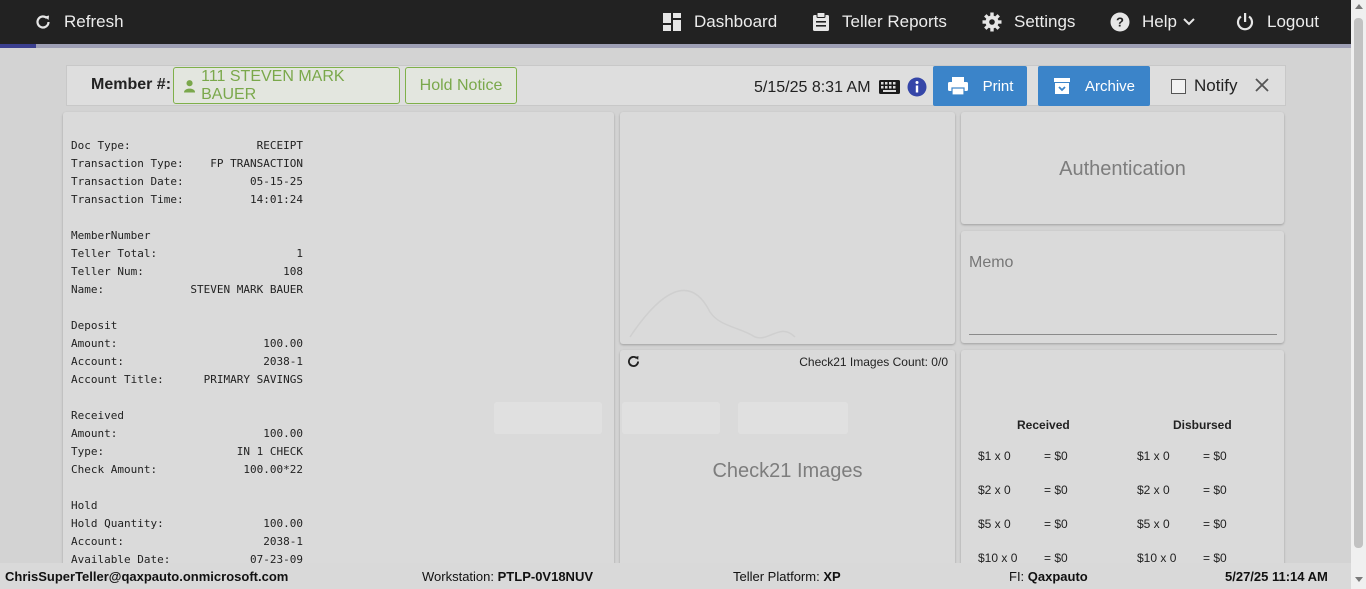 Image resolution: width=1366 pixels, height=589 pixels. Describe the element at coordinates (1276, 576) in the screenshot. I see `status-datetime: 5/27/25 11:14 AM` at that location.